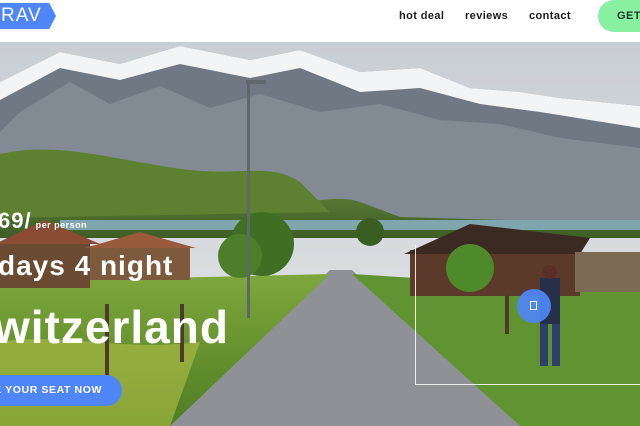  I want to click on price-amount: 69/, so click(16, 220).